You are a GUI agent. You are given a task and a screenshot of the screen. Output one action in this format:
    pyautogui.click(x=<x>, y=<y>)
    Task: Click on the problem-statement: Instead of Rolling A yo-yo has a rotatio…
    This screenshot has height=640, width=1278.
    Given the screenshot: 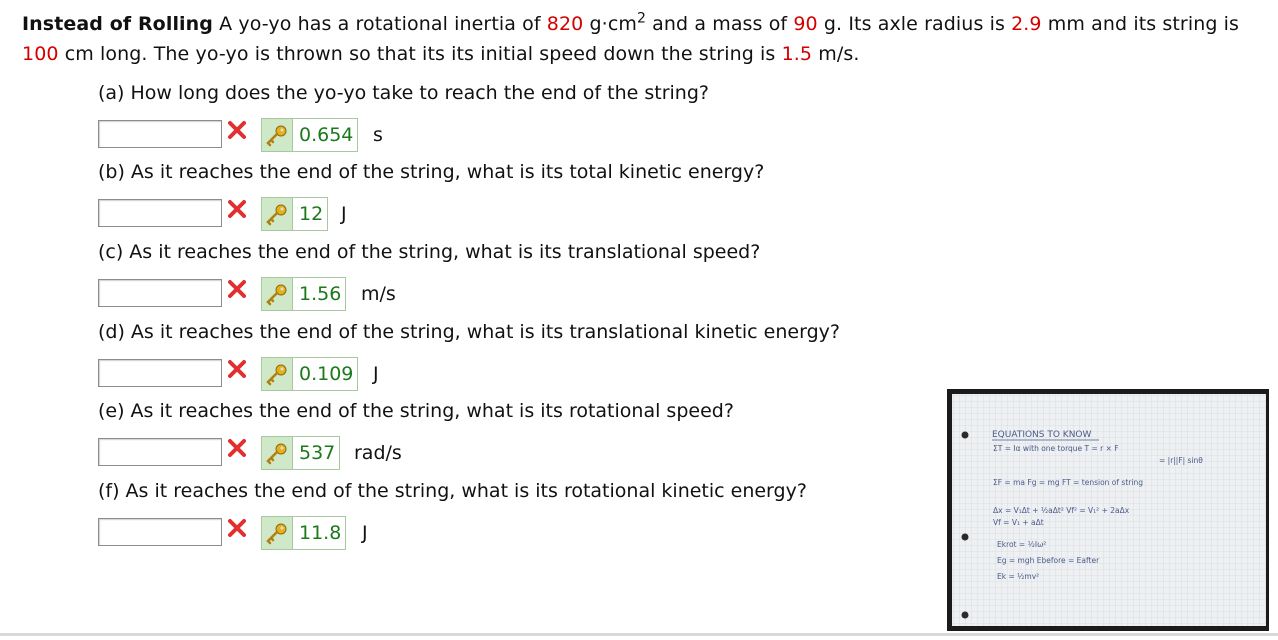 What is the action you would take?
    pyautogui.click(x=644, y=39)
    